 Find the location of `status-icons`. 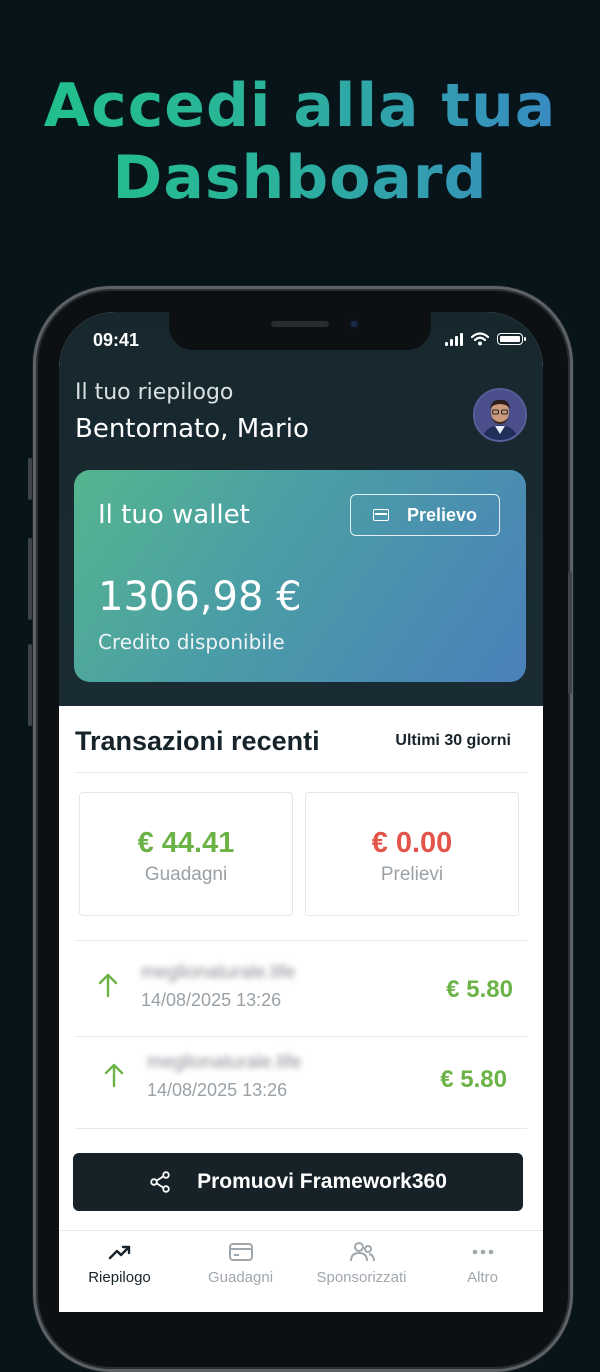

status-icons is located at coordinates (485, 339).